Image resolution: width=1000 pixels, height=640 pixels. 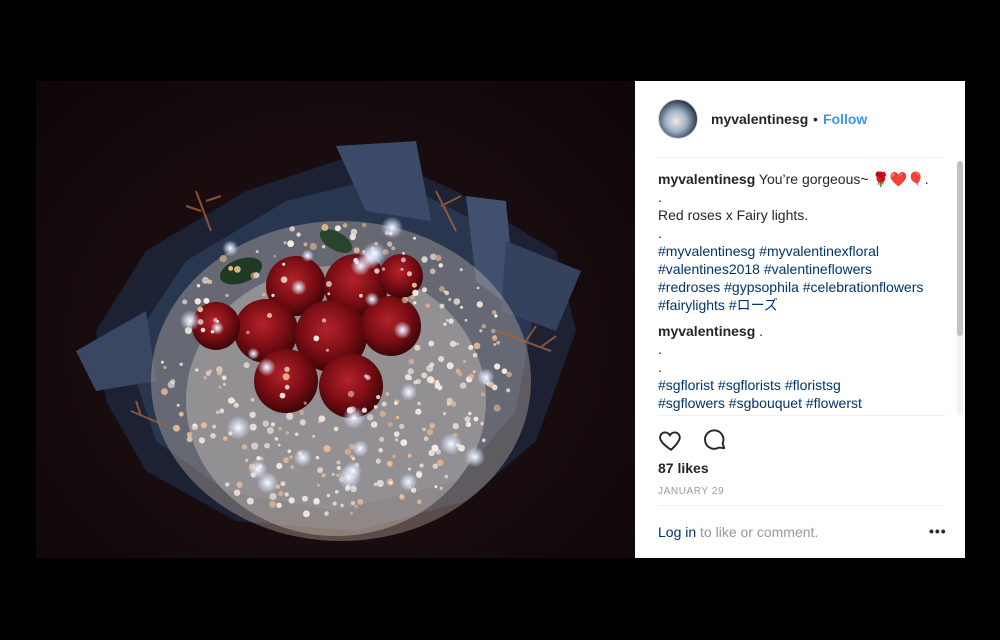 I want to click on comments-divider, so click(x=801, y=415).